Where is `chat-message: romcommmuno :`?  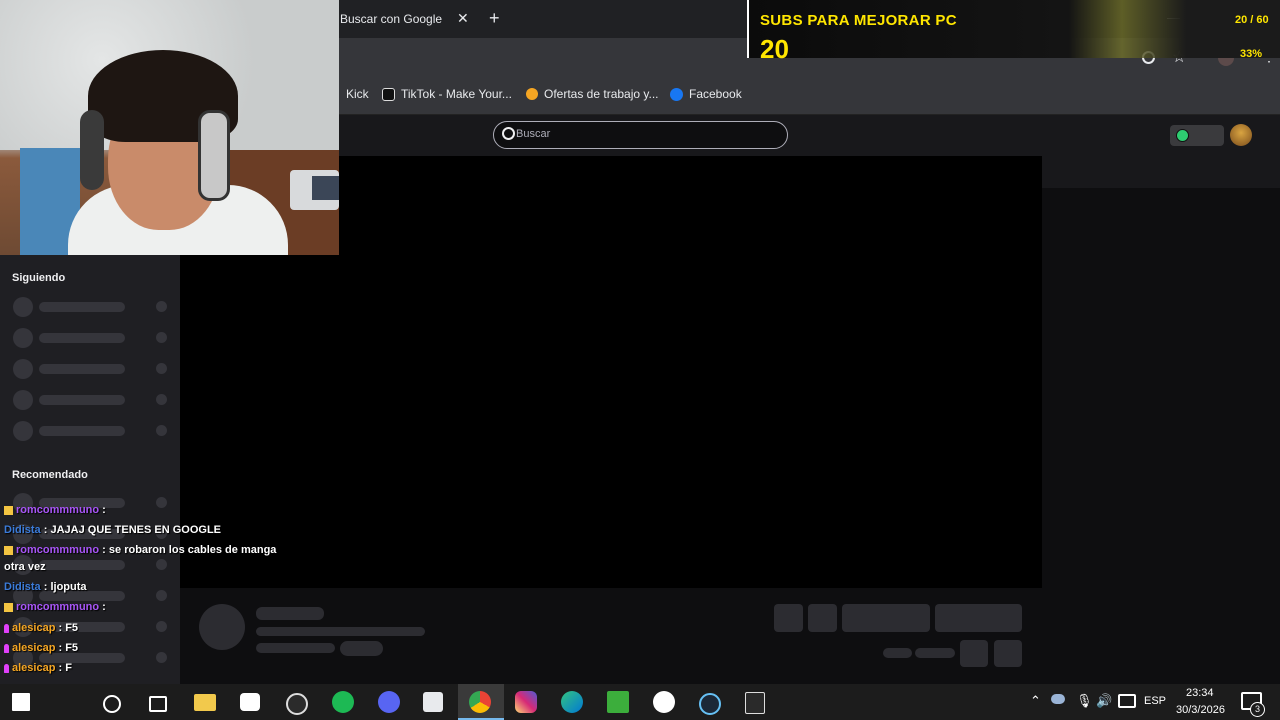 chat-message: romcommmuno : is located at coordinates (55, 510).